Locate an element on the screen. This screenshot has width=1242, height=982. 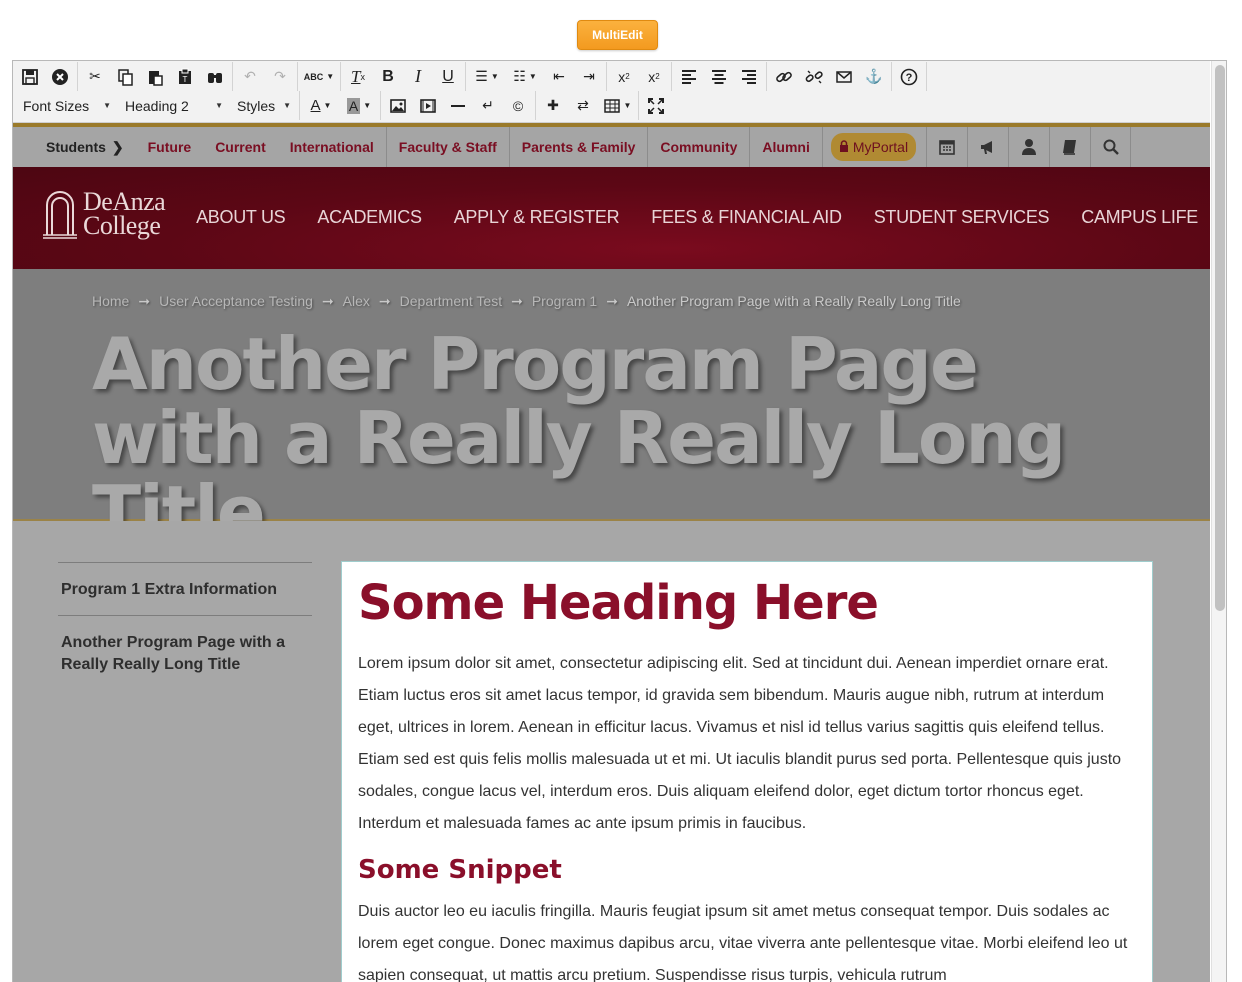
table-icon: ▼ is located at coordinates (617, 106).